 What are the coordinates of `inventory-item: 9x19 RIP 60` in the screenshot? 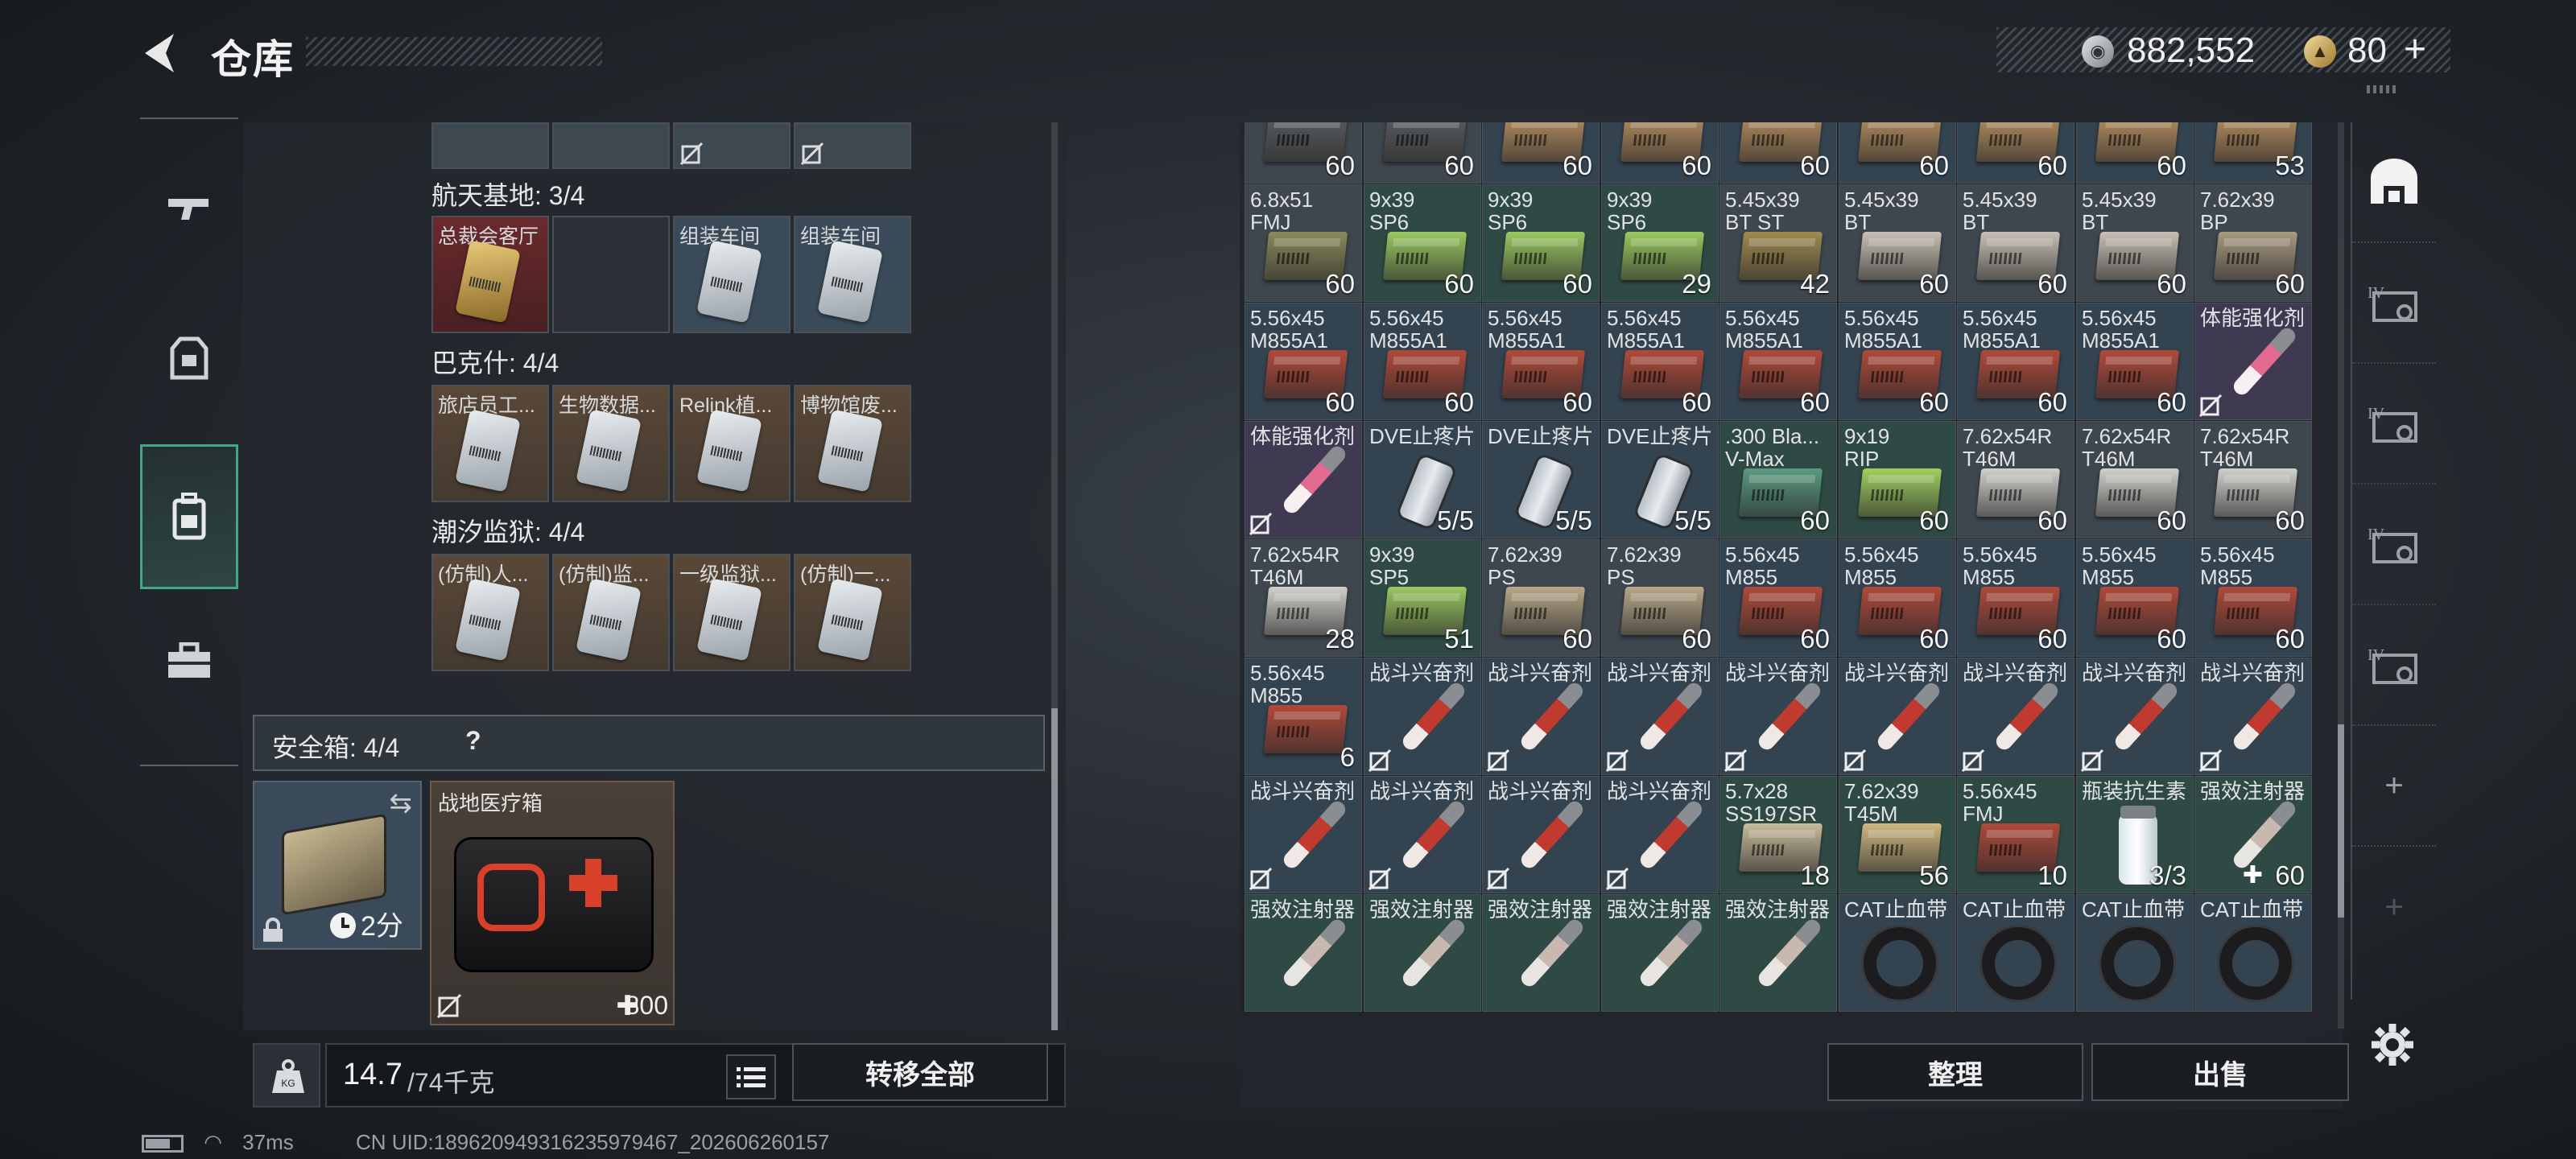 It's located at (1897, 480).